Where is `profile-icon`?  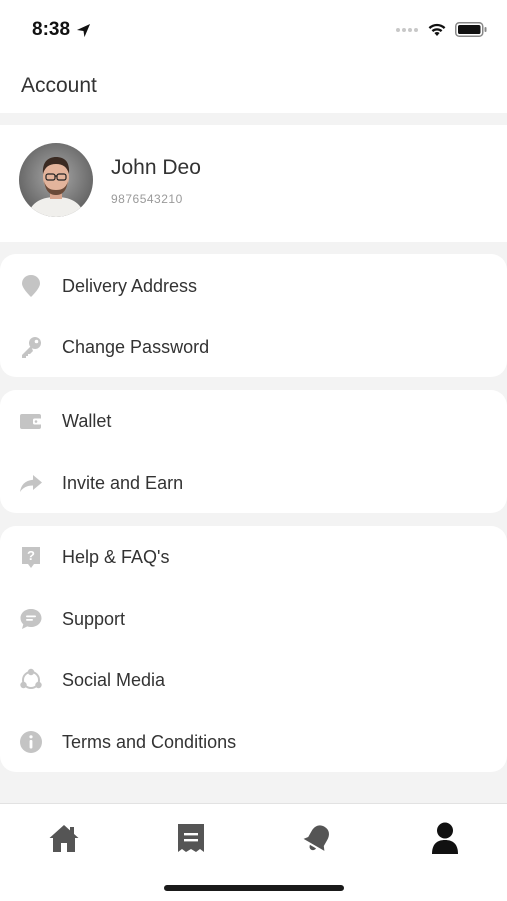 profile-icon is located at coordinates (445, 838).